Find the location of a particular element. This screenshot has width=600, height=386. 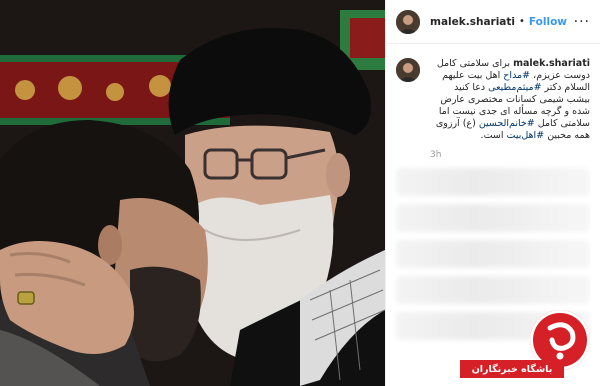

header-username: malek.shariati is located at coordinates (472, 22).